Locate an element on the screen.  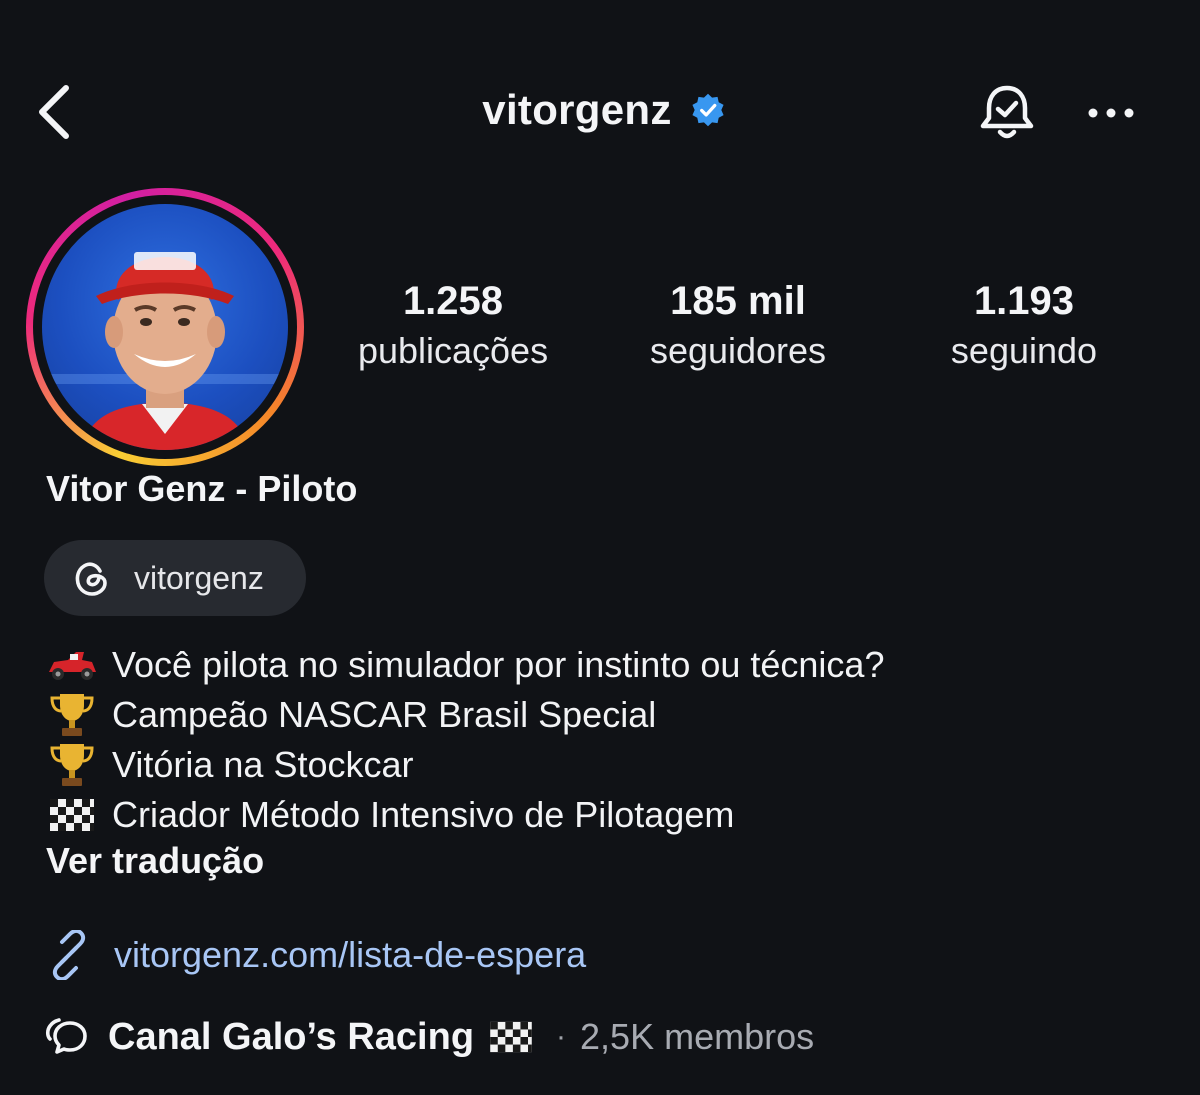
threads-profile-chip: vitorgenz is located at coordinates (175, 578).